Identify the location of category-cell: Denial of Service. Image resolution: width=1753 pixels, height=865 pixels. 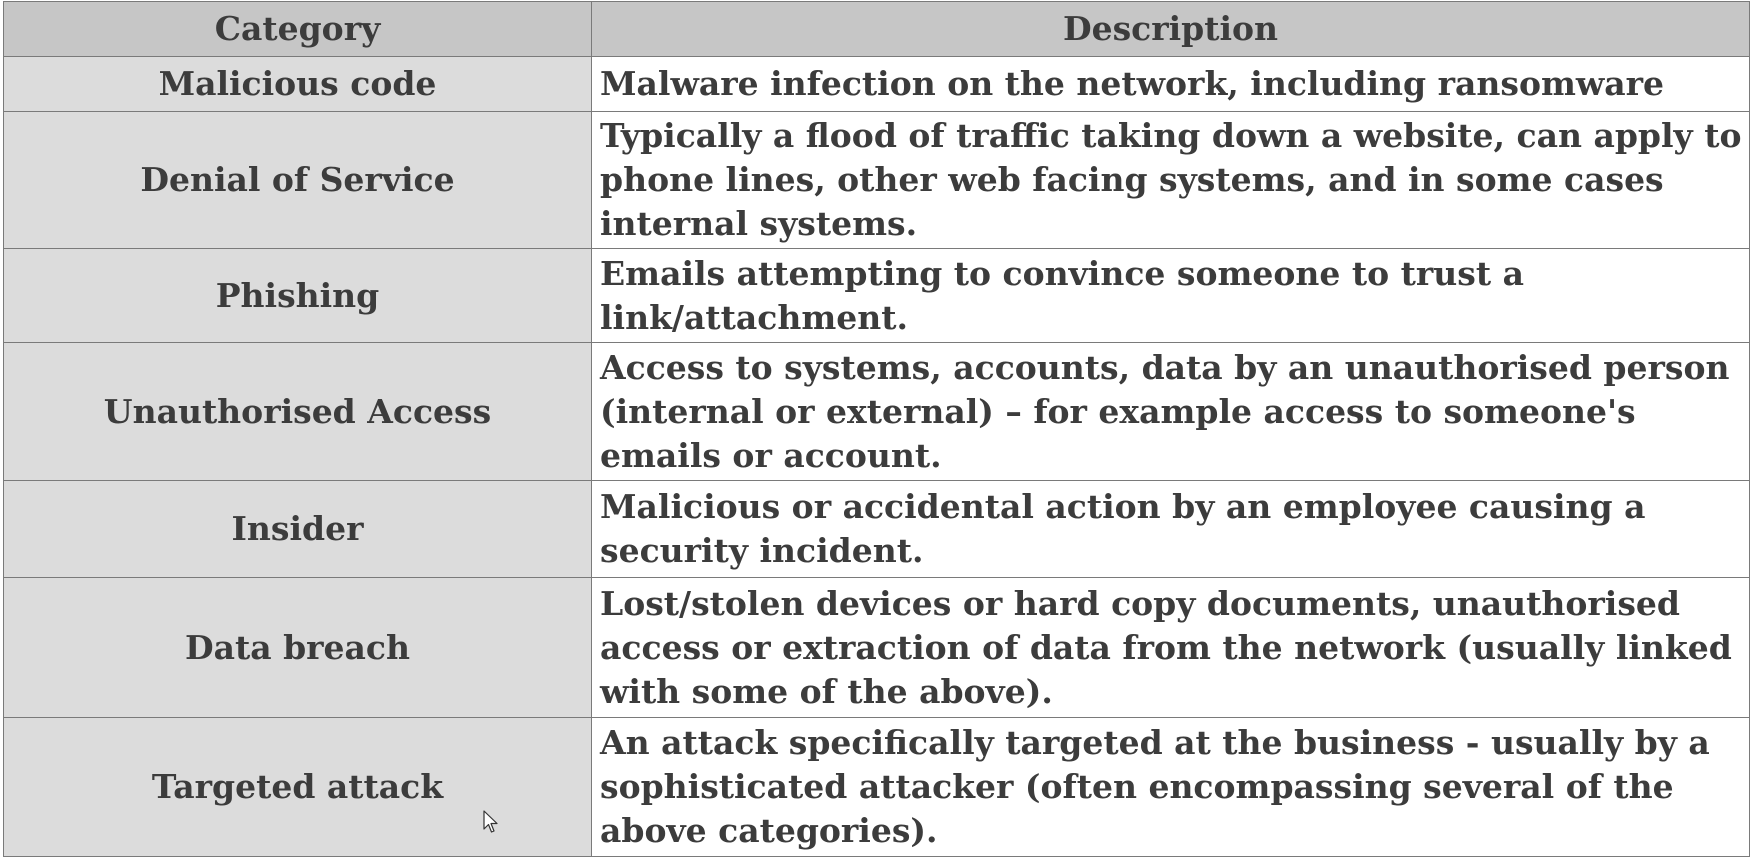
(297, 180).